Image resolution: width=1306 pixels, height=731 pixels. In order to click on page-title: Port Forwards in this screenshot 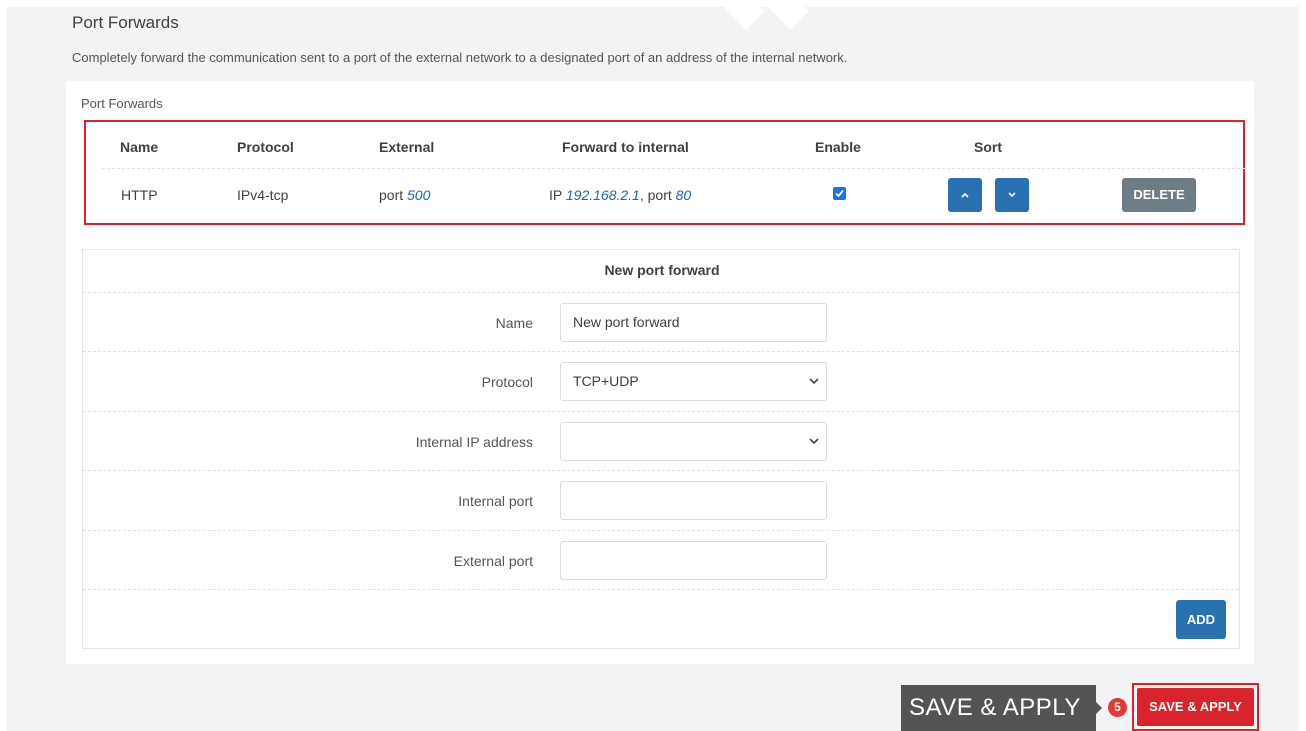, I will do `click(125, 22)`.